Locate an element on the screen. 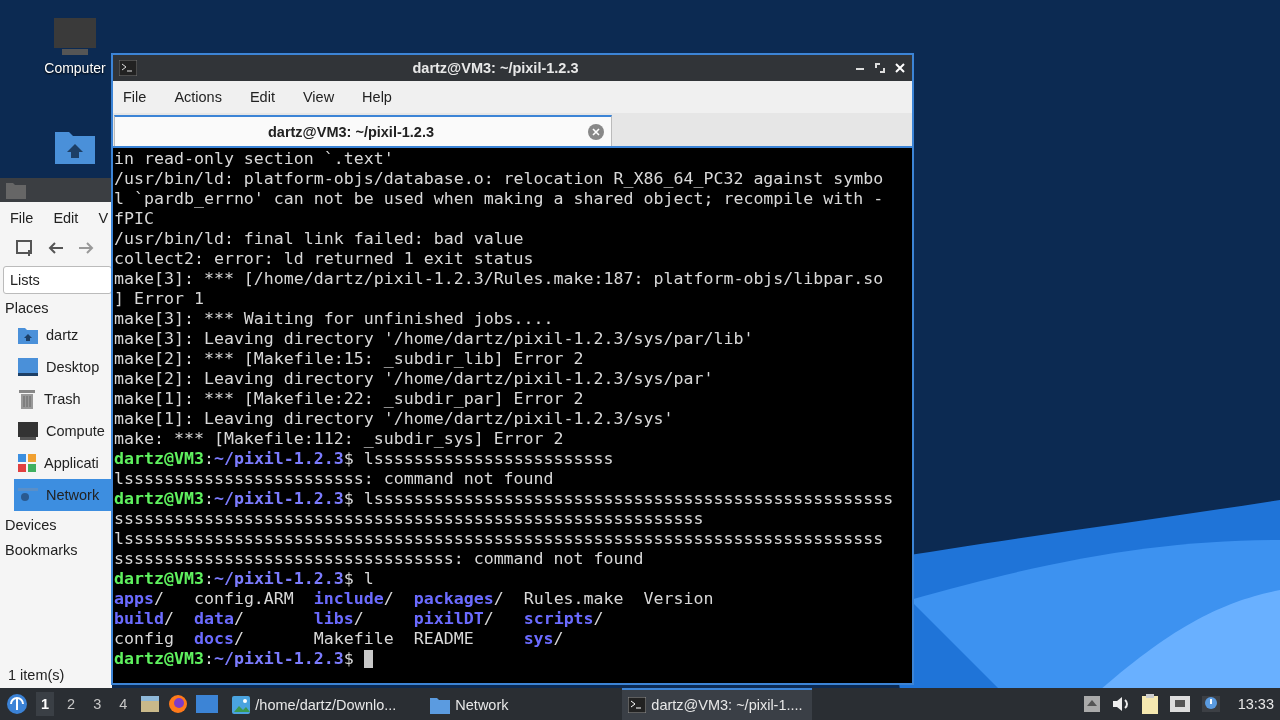 The width and height of the screenshot is (1280, 720). terminal-line: make[3]: Leaving directory '/home/dartz/pixil-1.2.3/sys/par/lib' is located at coordinates (434, 339).